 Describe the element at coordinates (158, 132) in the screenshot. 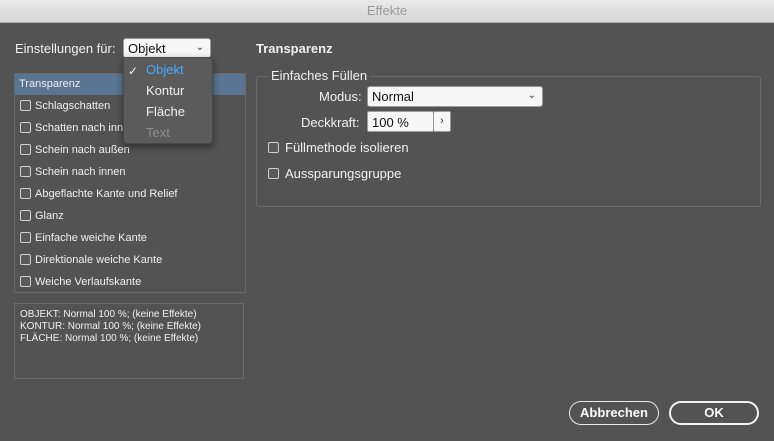

I see `menu-item-text: Text` at that location.